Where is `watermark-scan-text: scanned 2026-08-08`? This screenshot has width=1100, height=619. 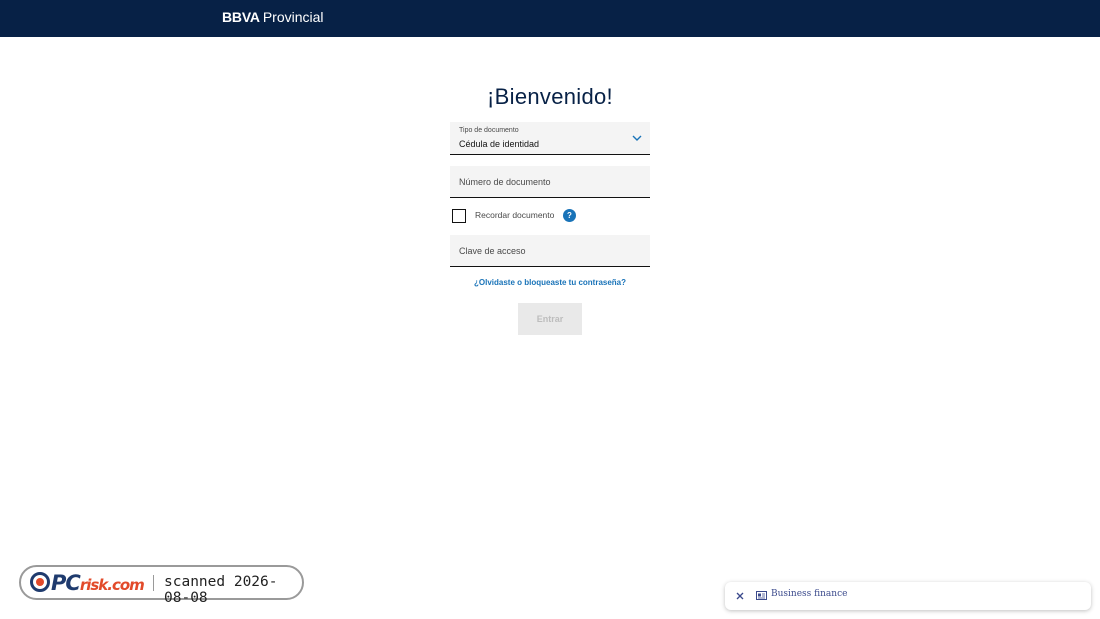 watermark-scan-text: scanned 2026-08-08 is located at coordinates (221, 590).